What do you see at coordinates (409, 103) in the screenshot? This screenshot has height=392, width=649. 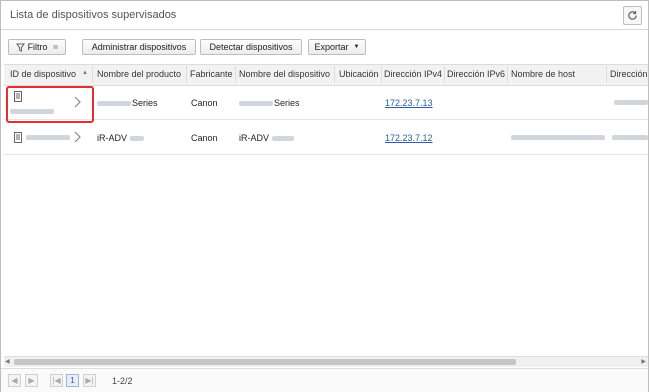 I see `ipv4-link: 172.23.7.13` at bounding box center [409, 103].